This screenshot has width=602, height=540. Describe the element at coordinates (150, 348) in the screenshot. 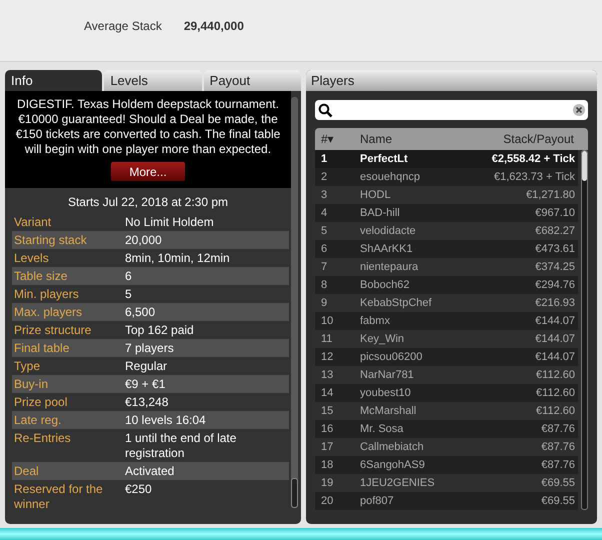

I see `detail-value: 7 players` at that location.